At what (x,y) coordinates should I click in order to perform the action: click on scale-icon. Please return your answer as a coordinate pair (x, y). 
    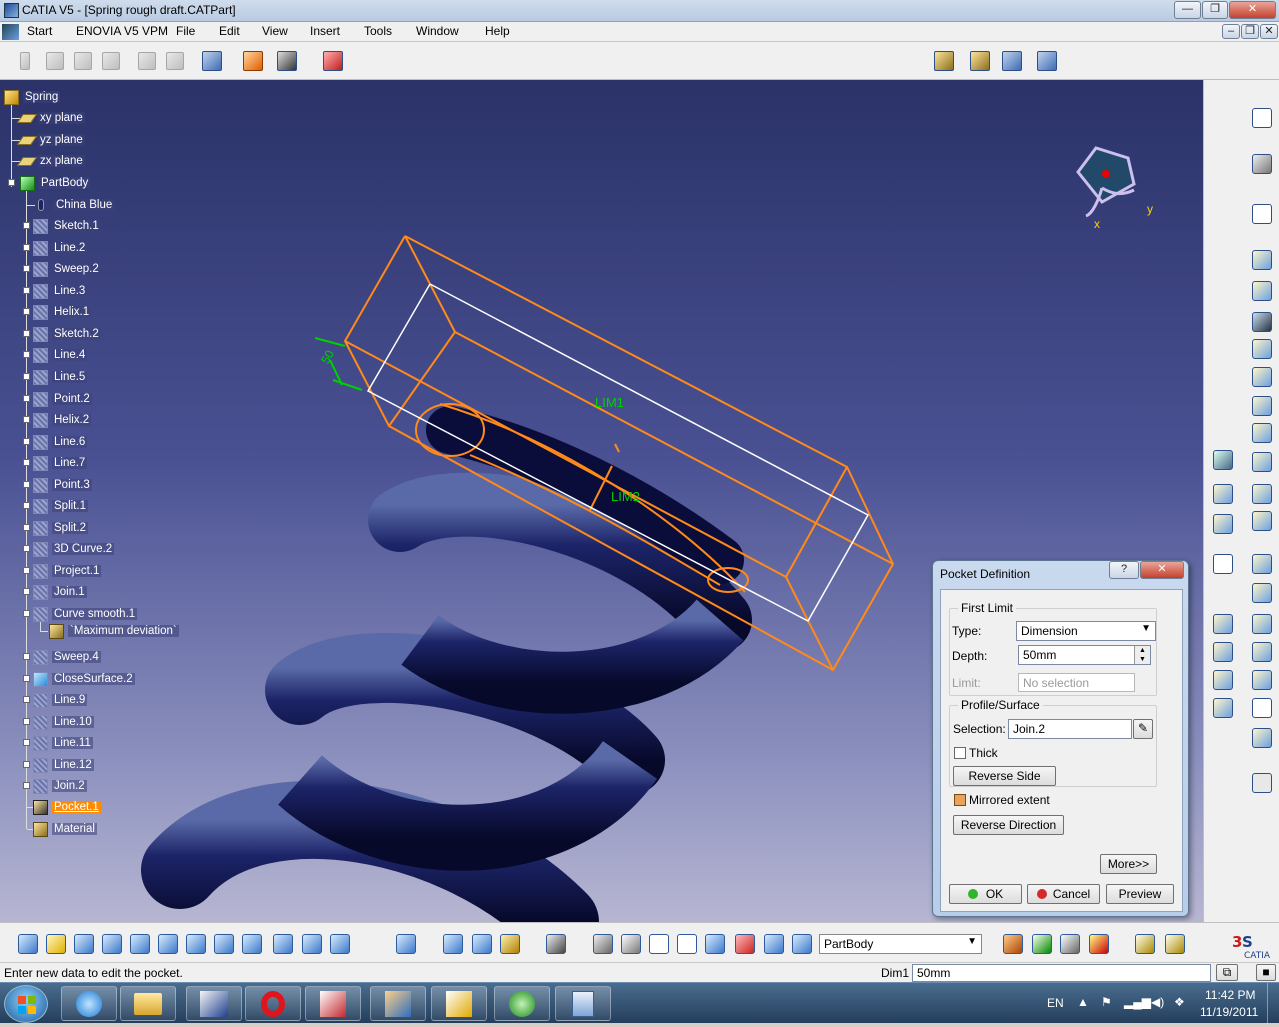
    Looking at the image, I should click on (687, 944).